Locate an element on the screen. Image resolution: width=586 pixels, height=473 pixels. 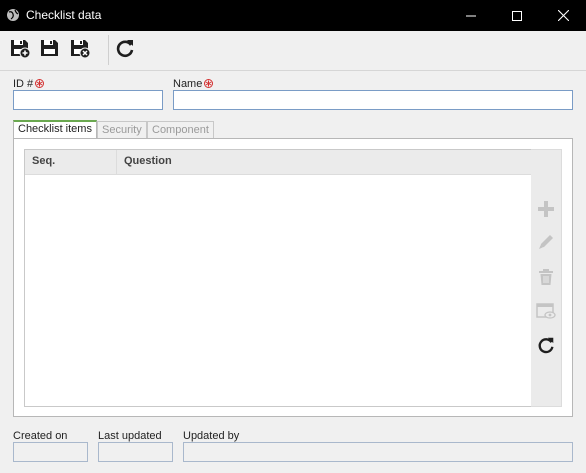
toolbar is located at coordinates (293, 51).